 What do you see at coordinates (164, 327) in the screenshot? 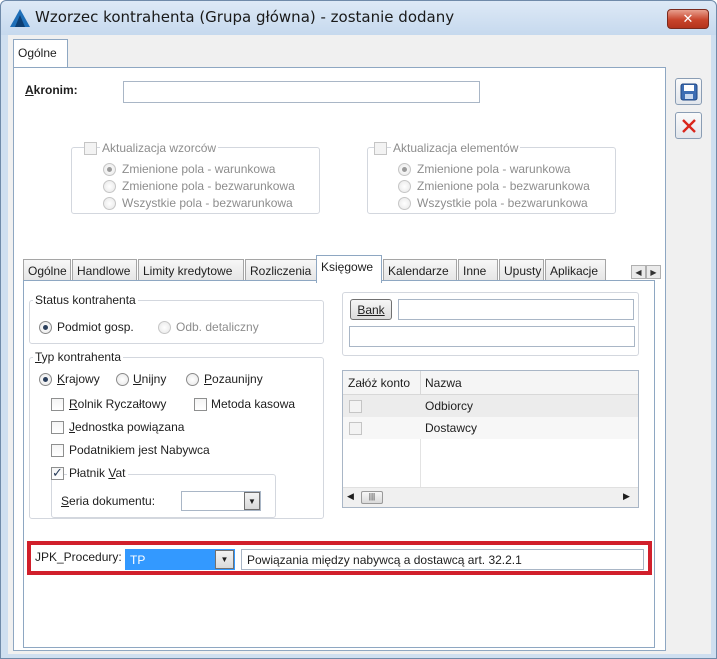
I see `status-radio-detaliczny` at bounding box center [164, 327].